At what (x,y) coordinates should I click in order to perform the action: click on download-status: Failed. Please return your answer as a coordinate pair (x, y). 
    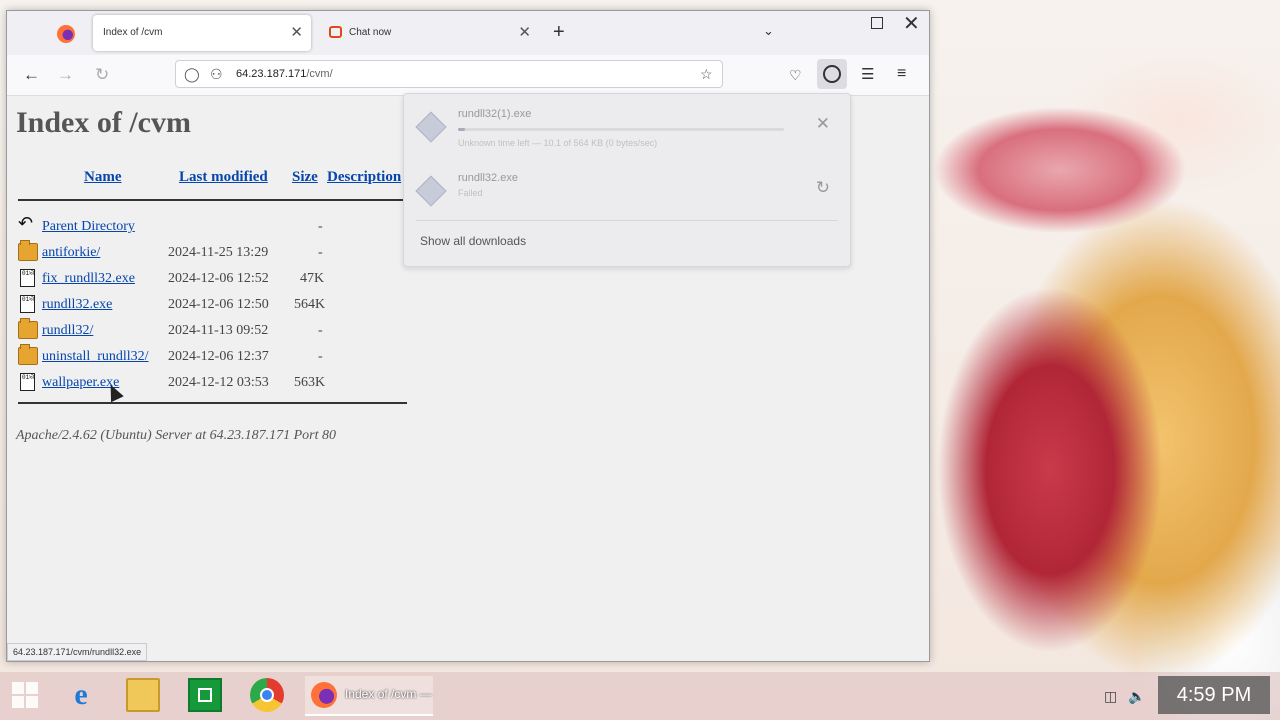
    Looking at the image, I should click on (470, 193).